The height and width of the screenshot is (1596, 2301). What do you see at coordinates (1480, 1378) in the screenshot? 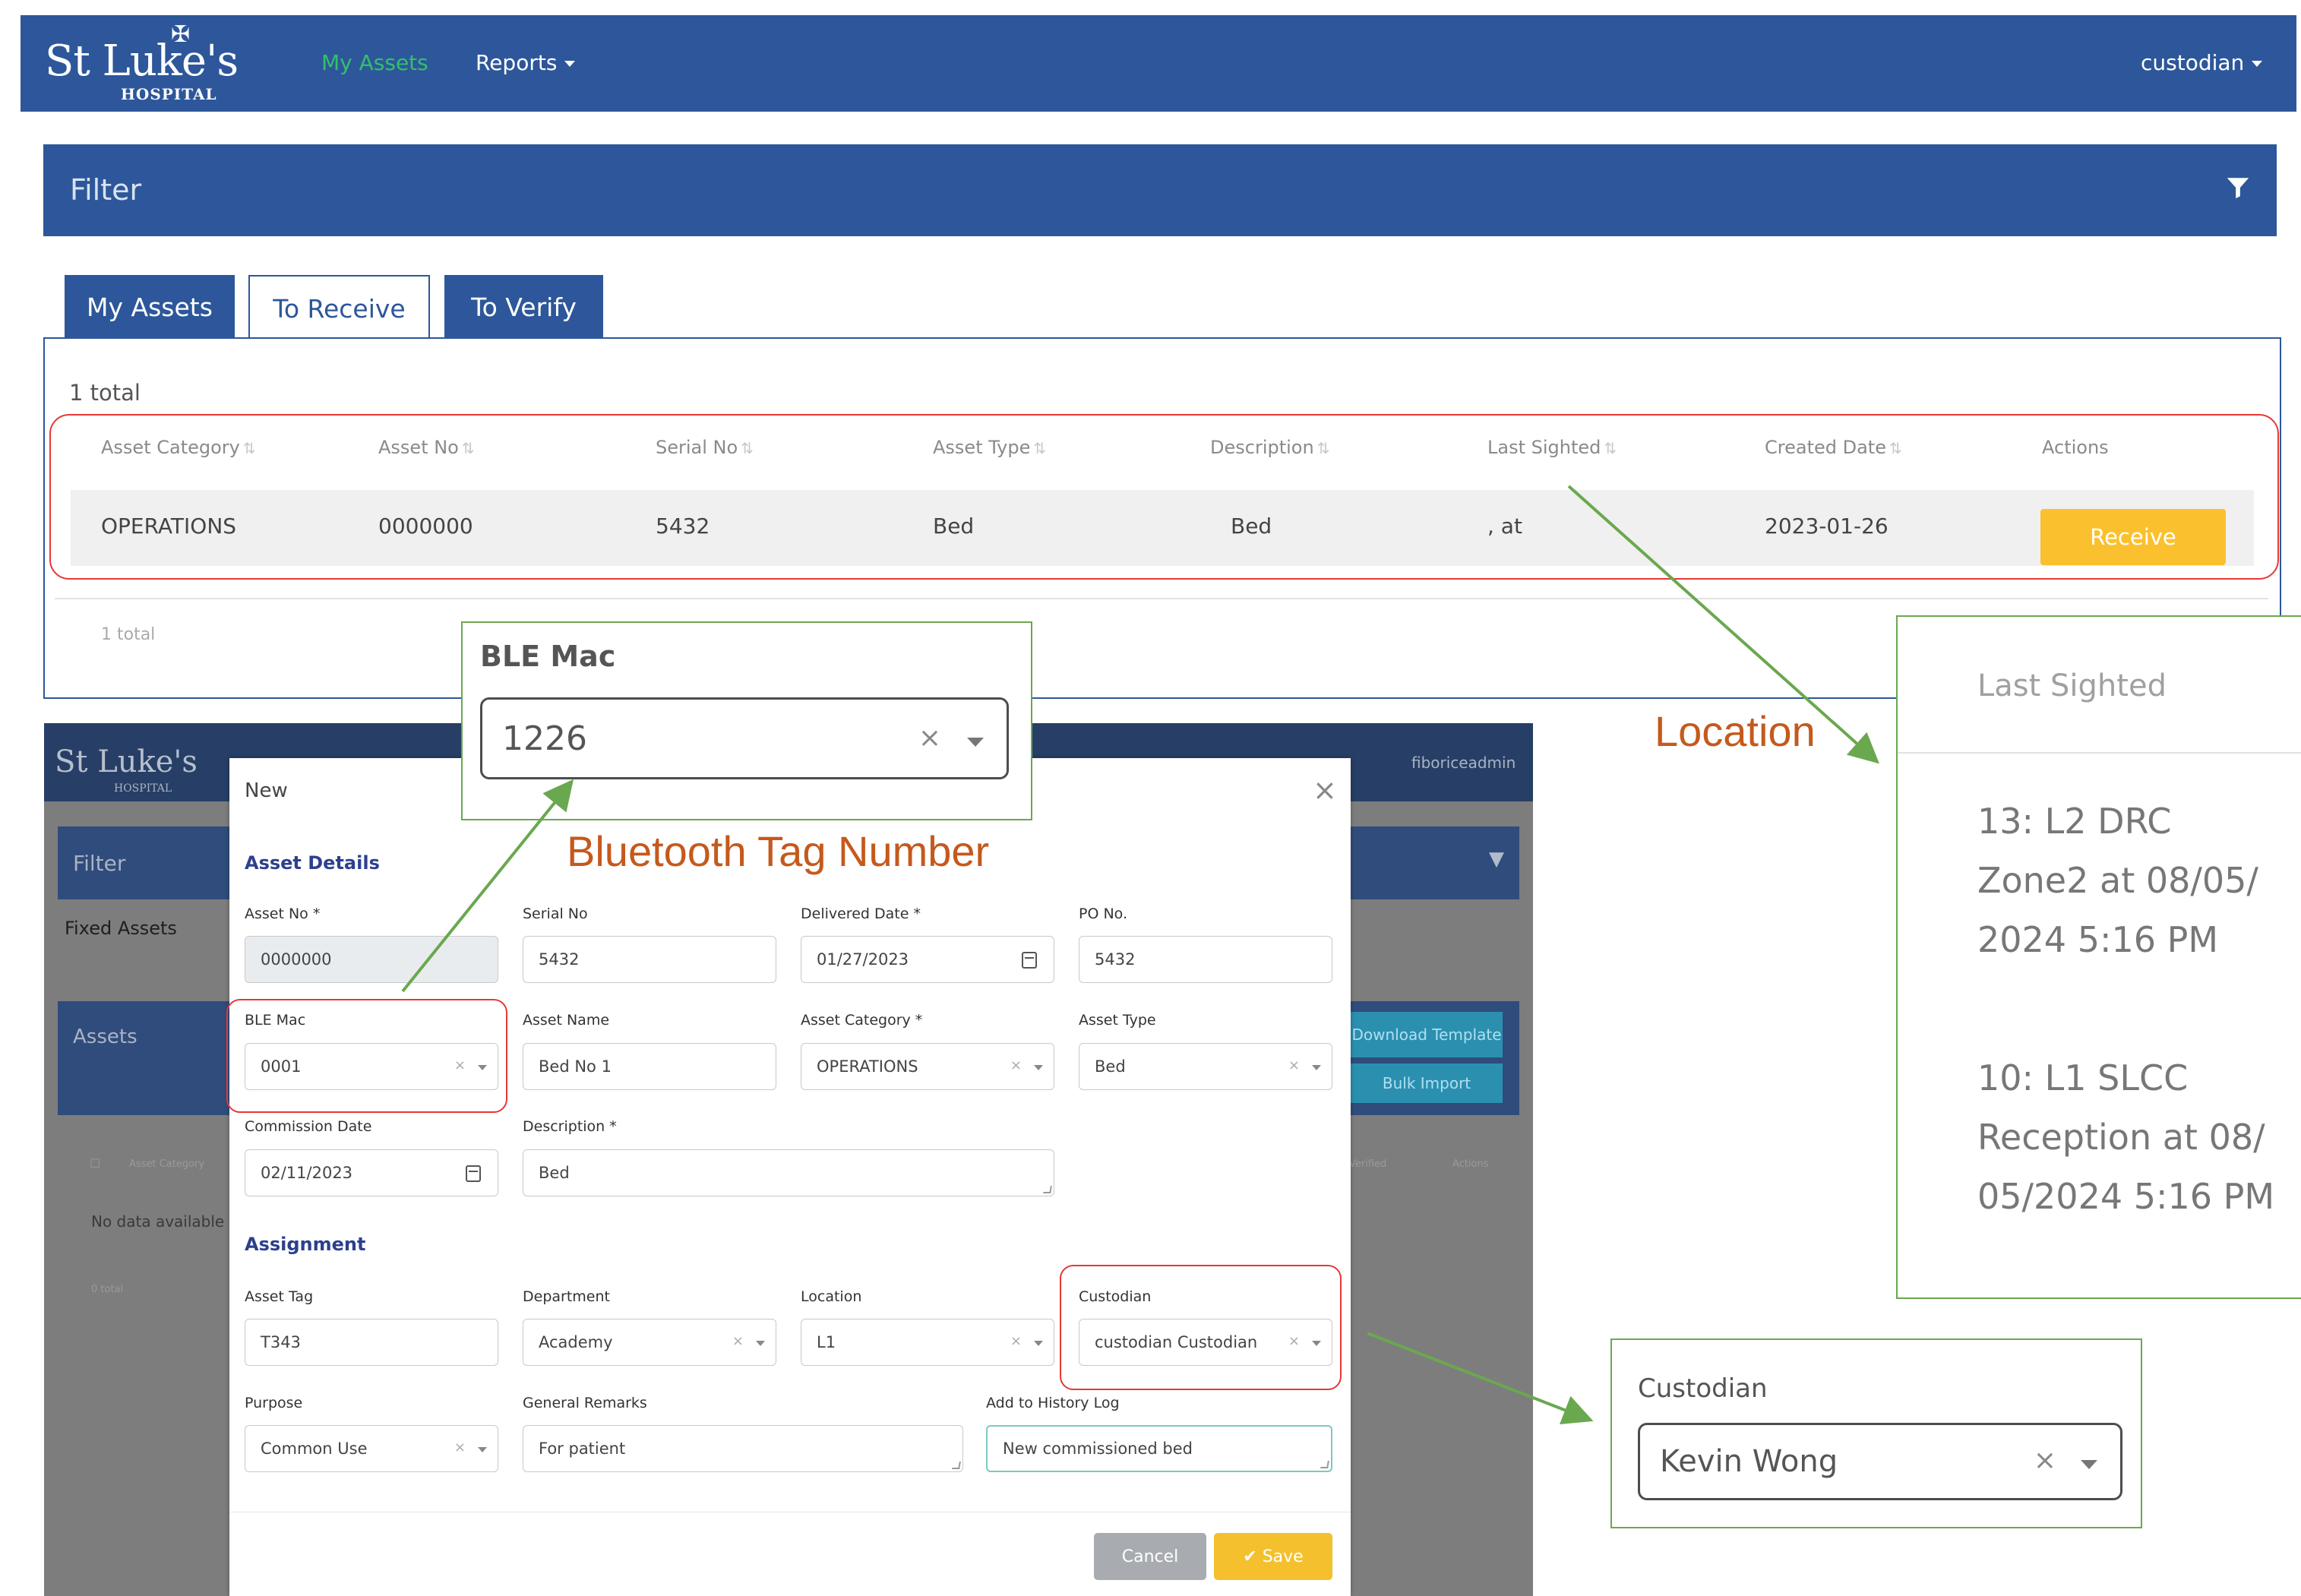
I see `custodian-arrow` at bounding box center [1480, 1378].